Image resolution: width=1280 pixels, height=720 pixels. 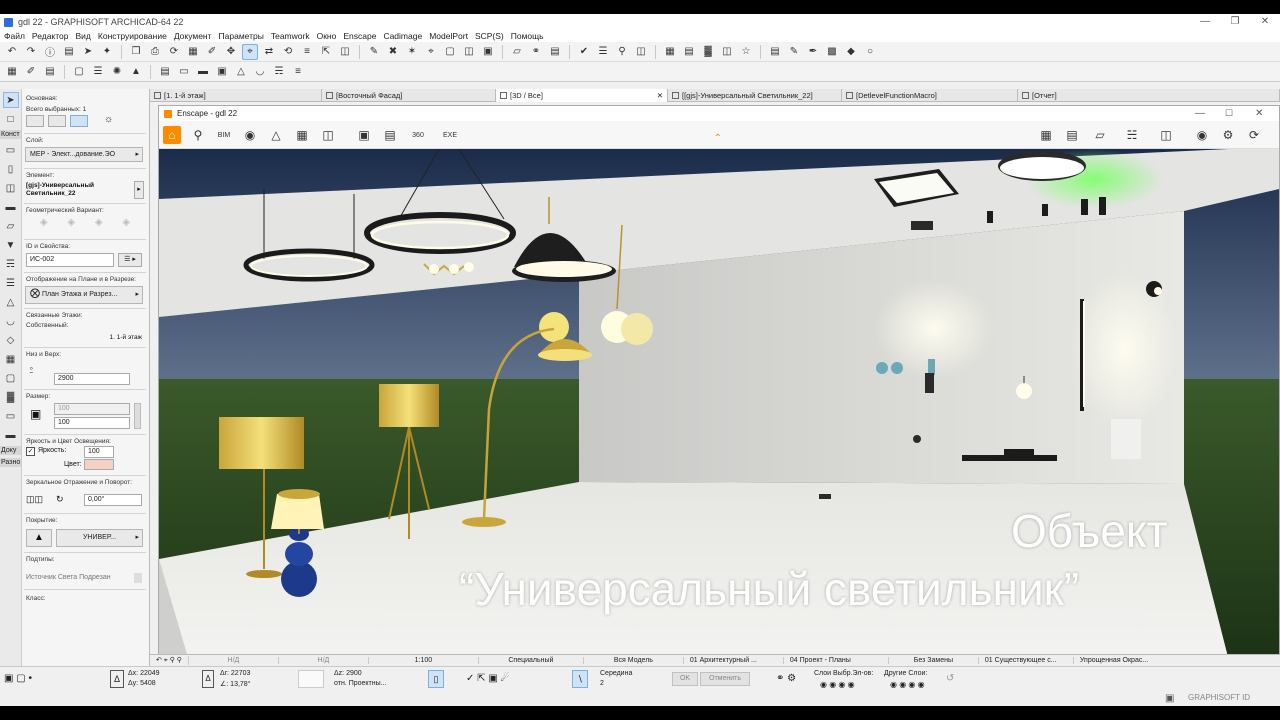 What do you see at coordinates (324, 660) in the screenshot?
I see `bottombar-value-2: Н/Д` at bounding box center [324, 660].